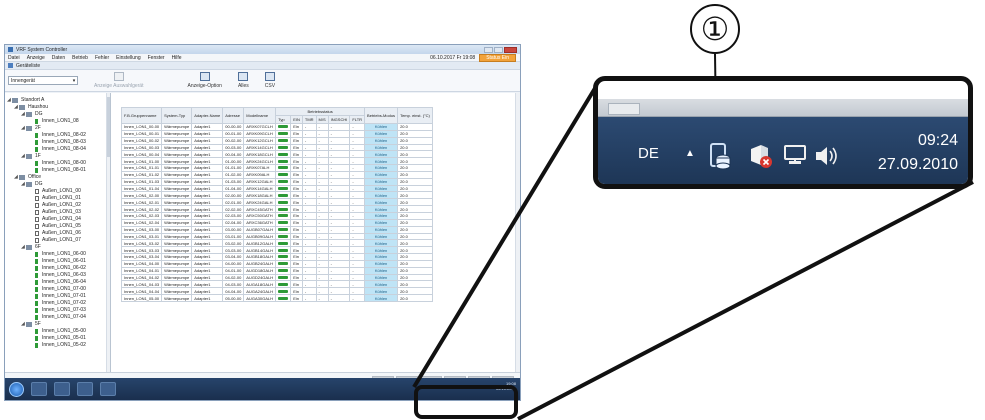  I want to click on tree-node: Innen_LON1_06-04, so click(57, 282).